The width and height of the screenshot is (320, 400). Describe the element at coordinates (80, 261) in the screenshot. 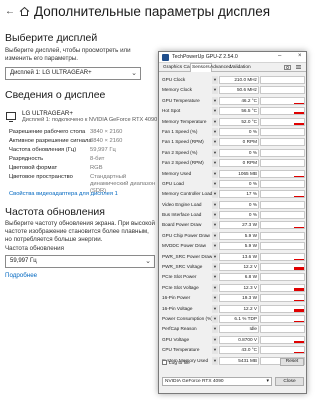

I see `refresh-rate-dropdown: 59,997 Гц ⌄` at that location.